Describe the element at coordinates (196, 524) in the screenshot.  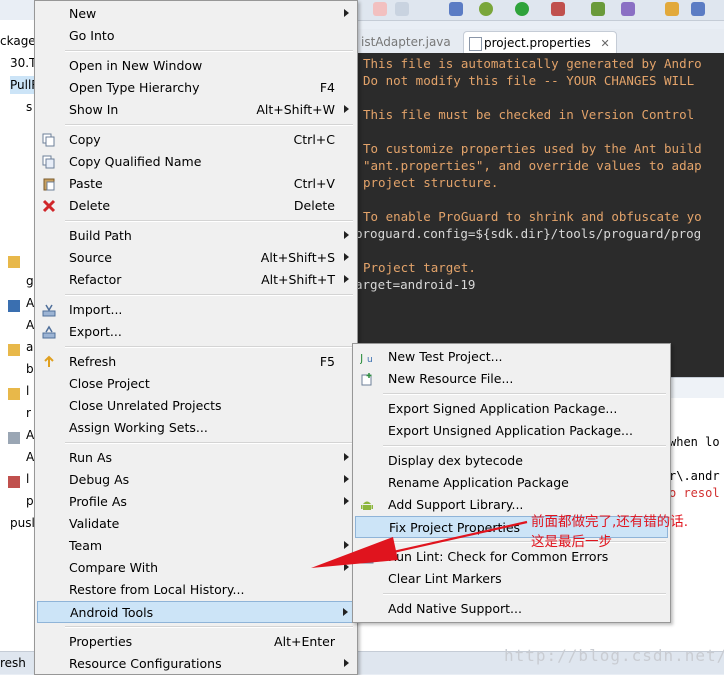
I see `menu-item-validate: Validate` at that location.